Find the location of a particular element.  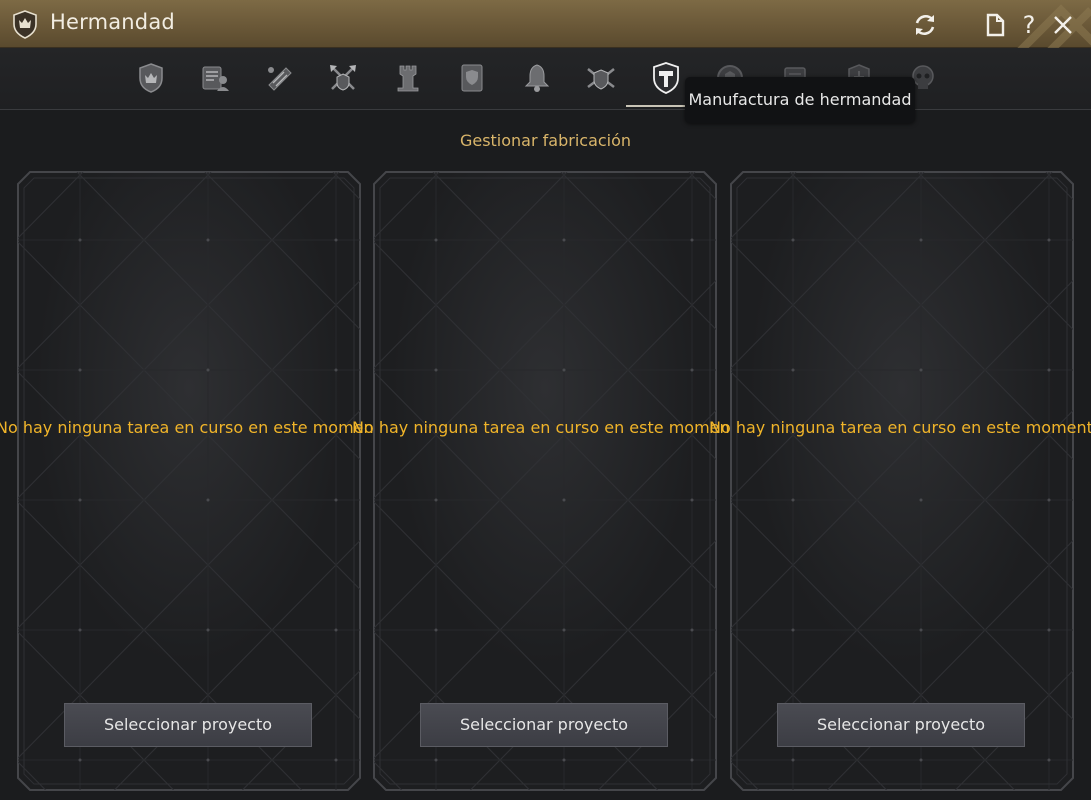

document-button is located at coordinates (995, 25).